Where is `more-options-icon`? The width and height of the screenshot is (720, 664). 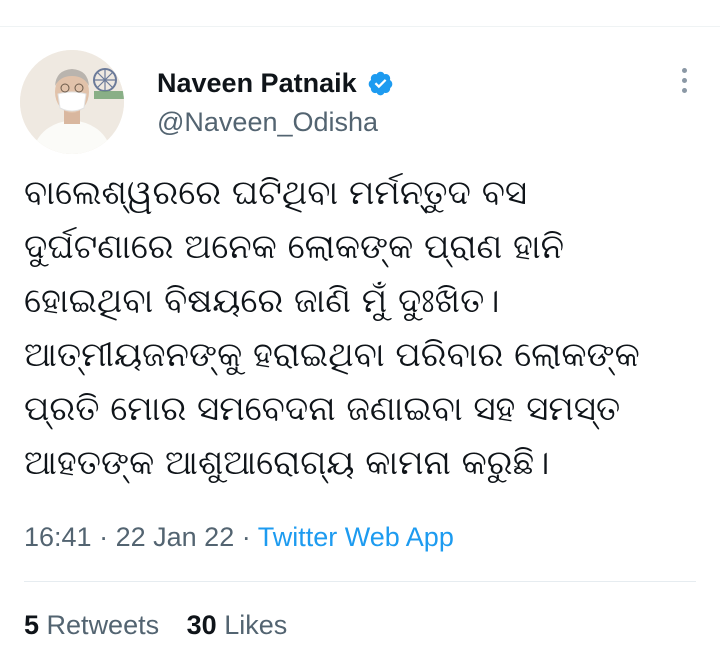 more-options-icon is located at coordinates (684, 83).